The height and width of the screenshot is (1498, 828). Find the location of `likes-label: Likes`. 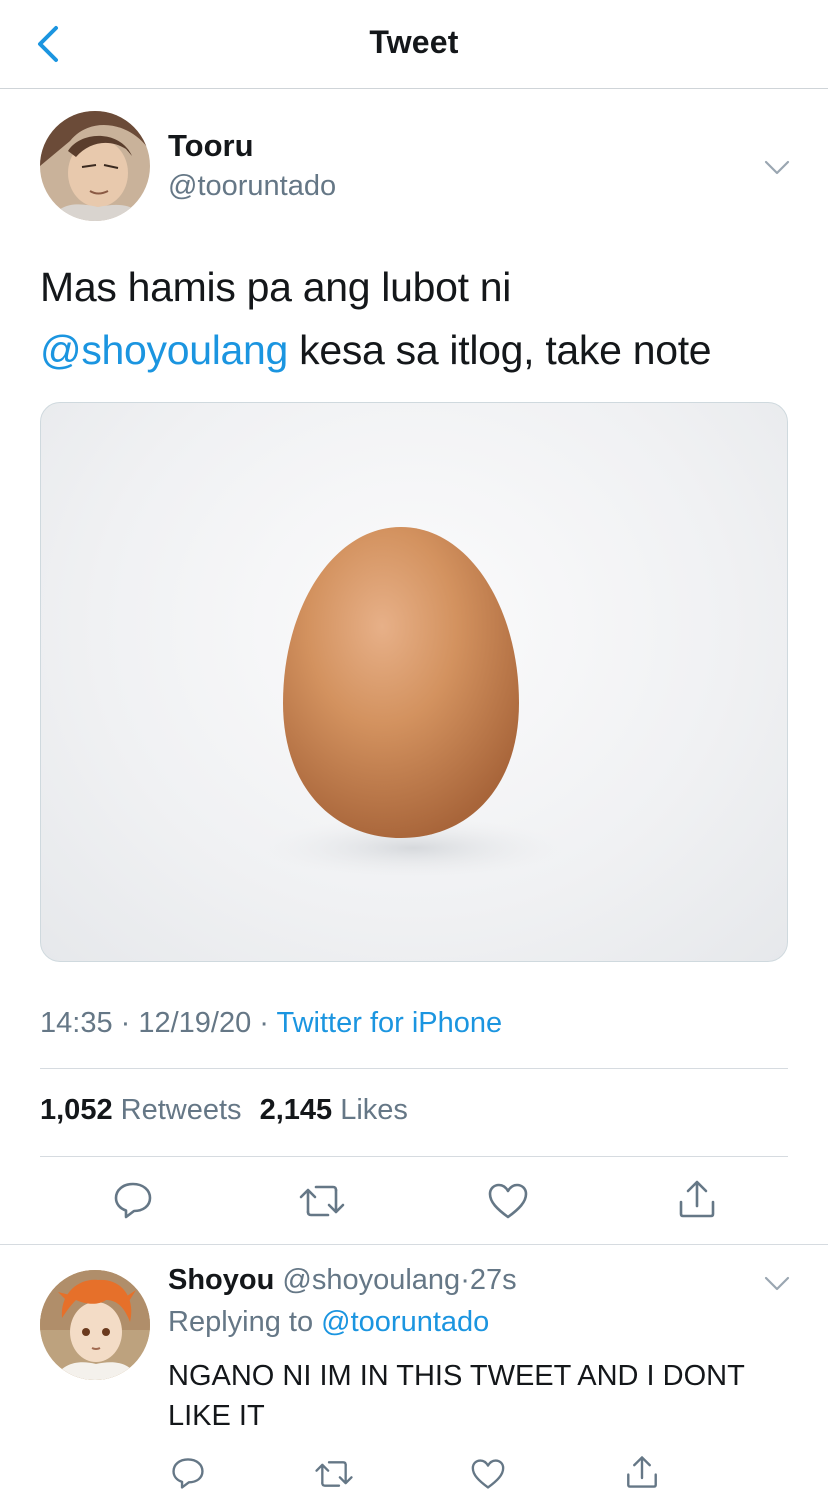

likes-label: Likes is located at coordinates (374, 1110).